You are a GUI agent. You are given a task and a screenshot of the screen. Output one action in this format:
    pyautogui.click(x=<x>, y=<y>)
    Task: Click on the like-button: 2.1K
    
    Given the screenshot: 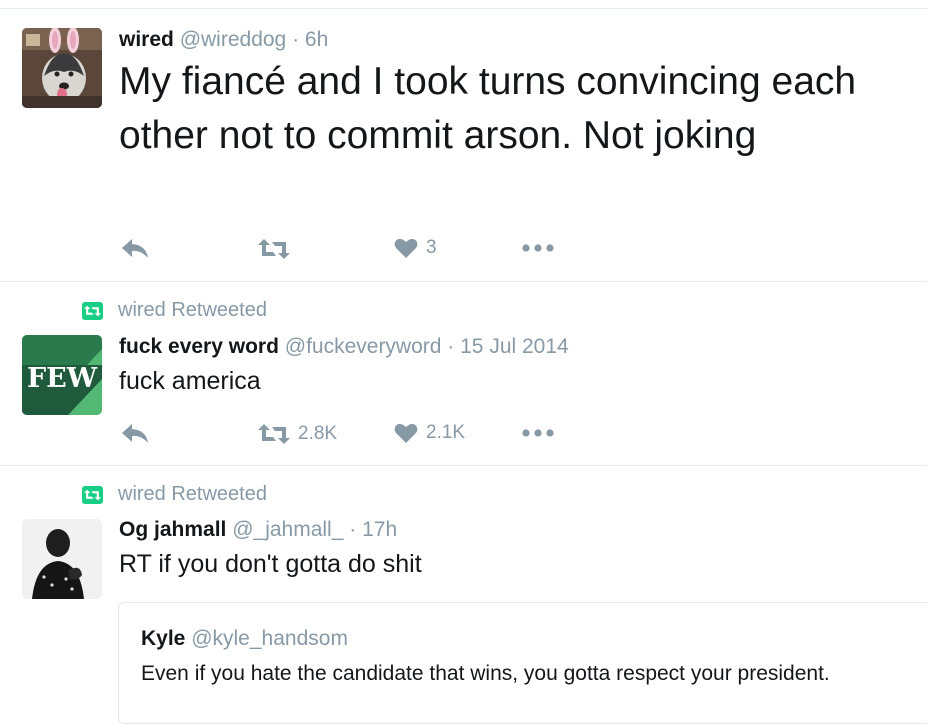 What is the action you would take?
    pyautogui.click(x=429, y=433)
    